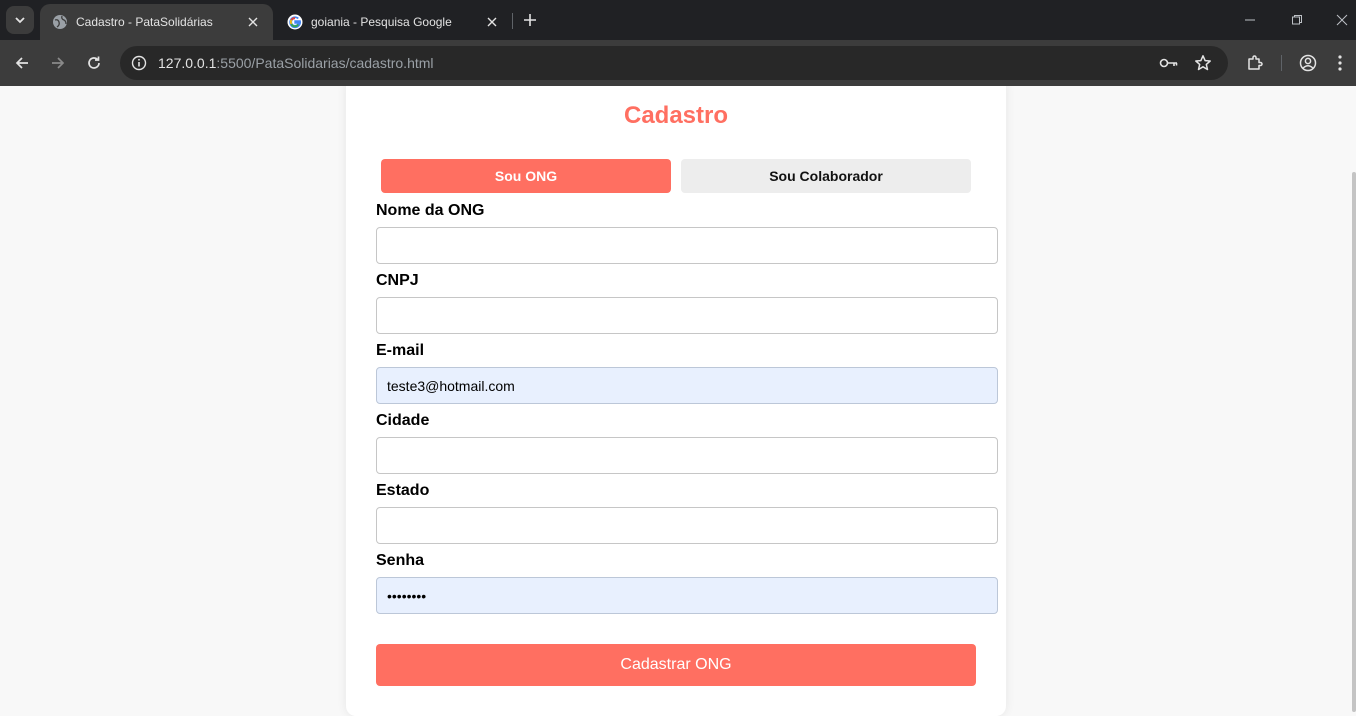  What do you see at coordinates (687, 385) in the screenshot?
I see `email-input: teste3@hotmail.com` at bounding box center [687, 385].